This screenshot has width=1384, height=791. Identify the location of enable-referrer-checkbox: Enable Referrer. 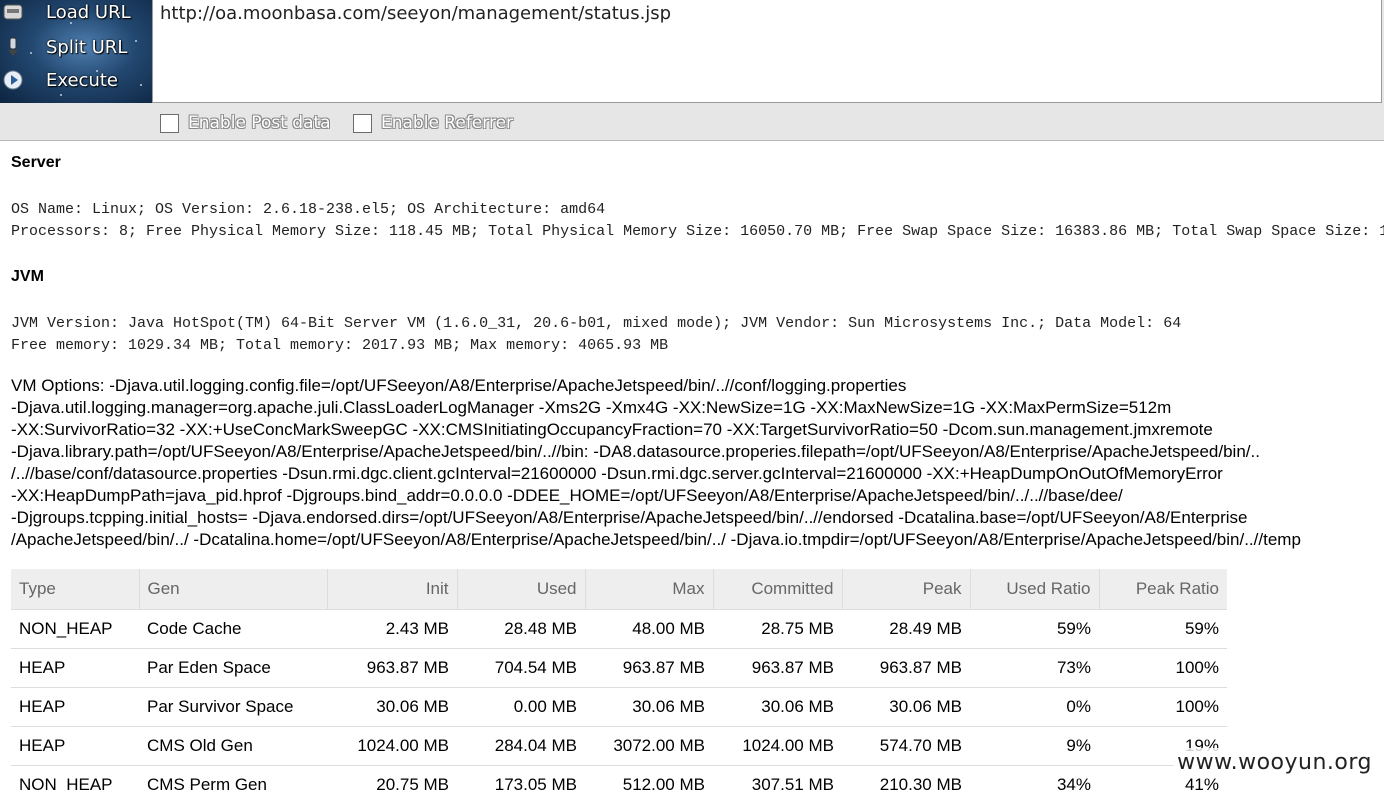
(433, 123).